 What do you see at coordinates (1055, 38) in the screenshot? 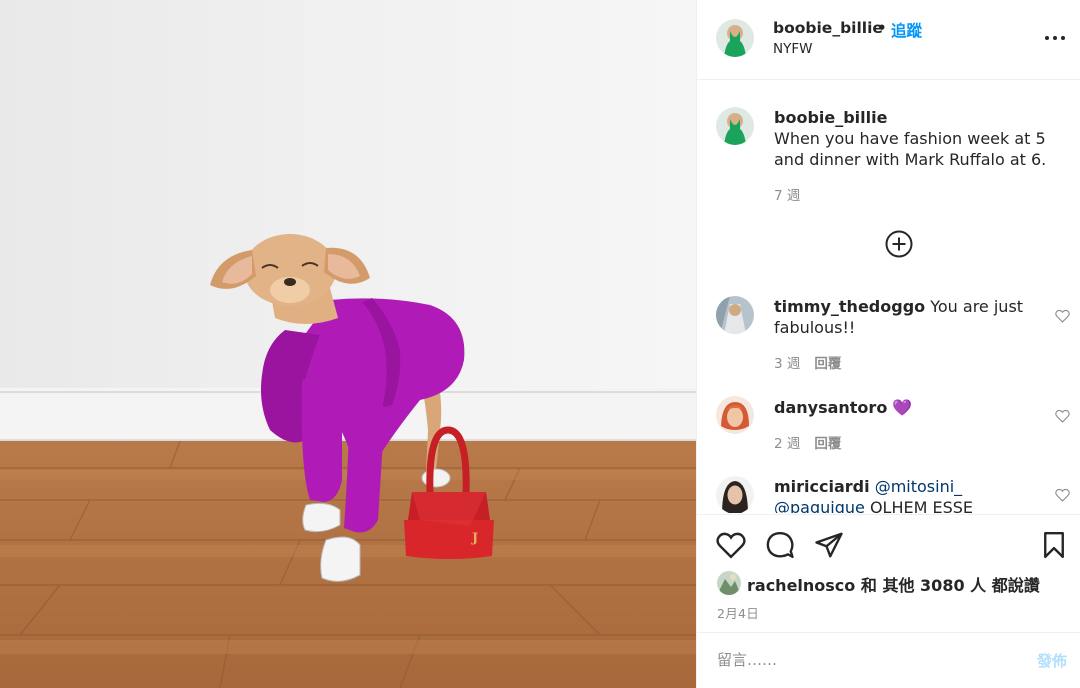
I see `more-horizontal-icon` at bounding box center [1055, 38].